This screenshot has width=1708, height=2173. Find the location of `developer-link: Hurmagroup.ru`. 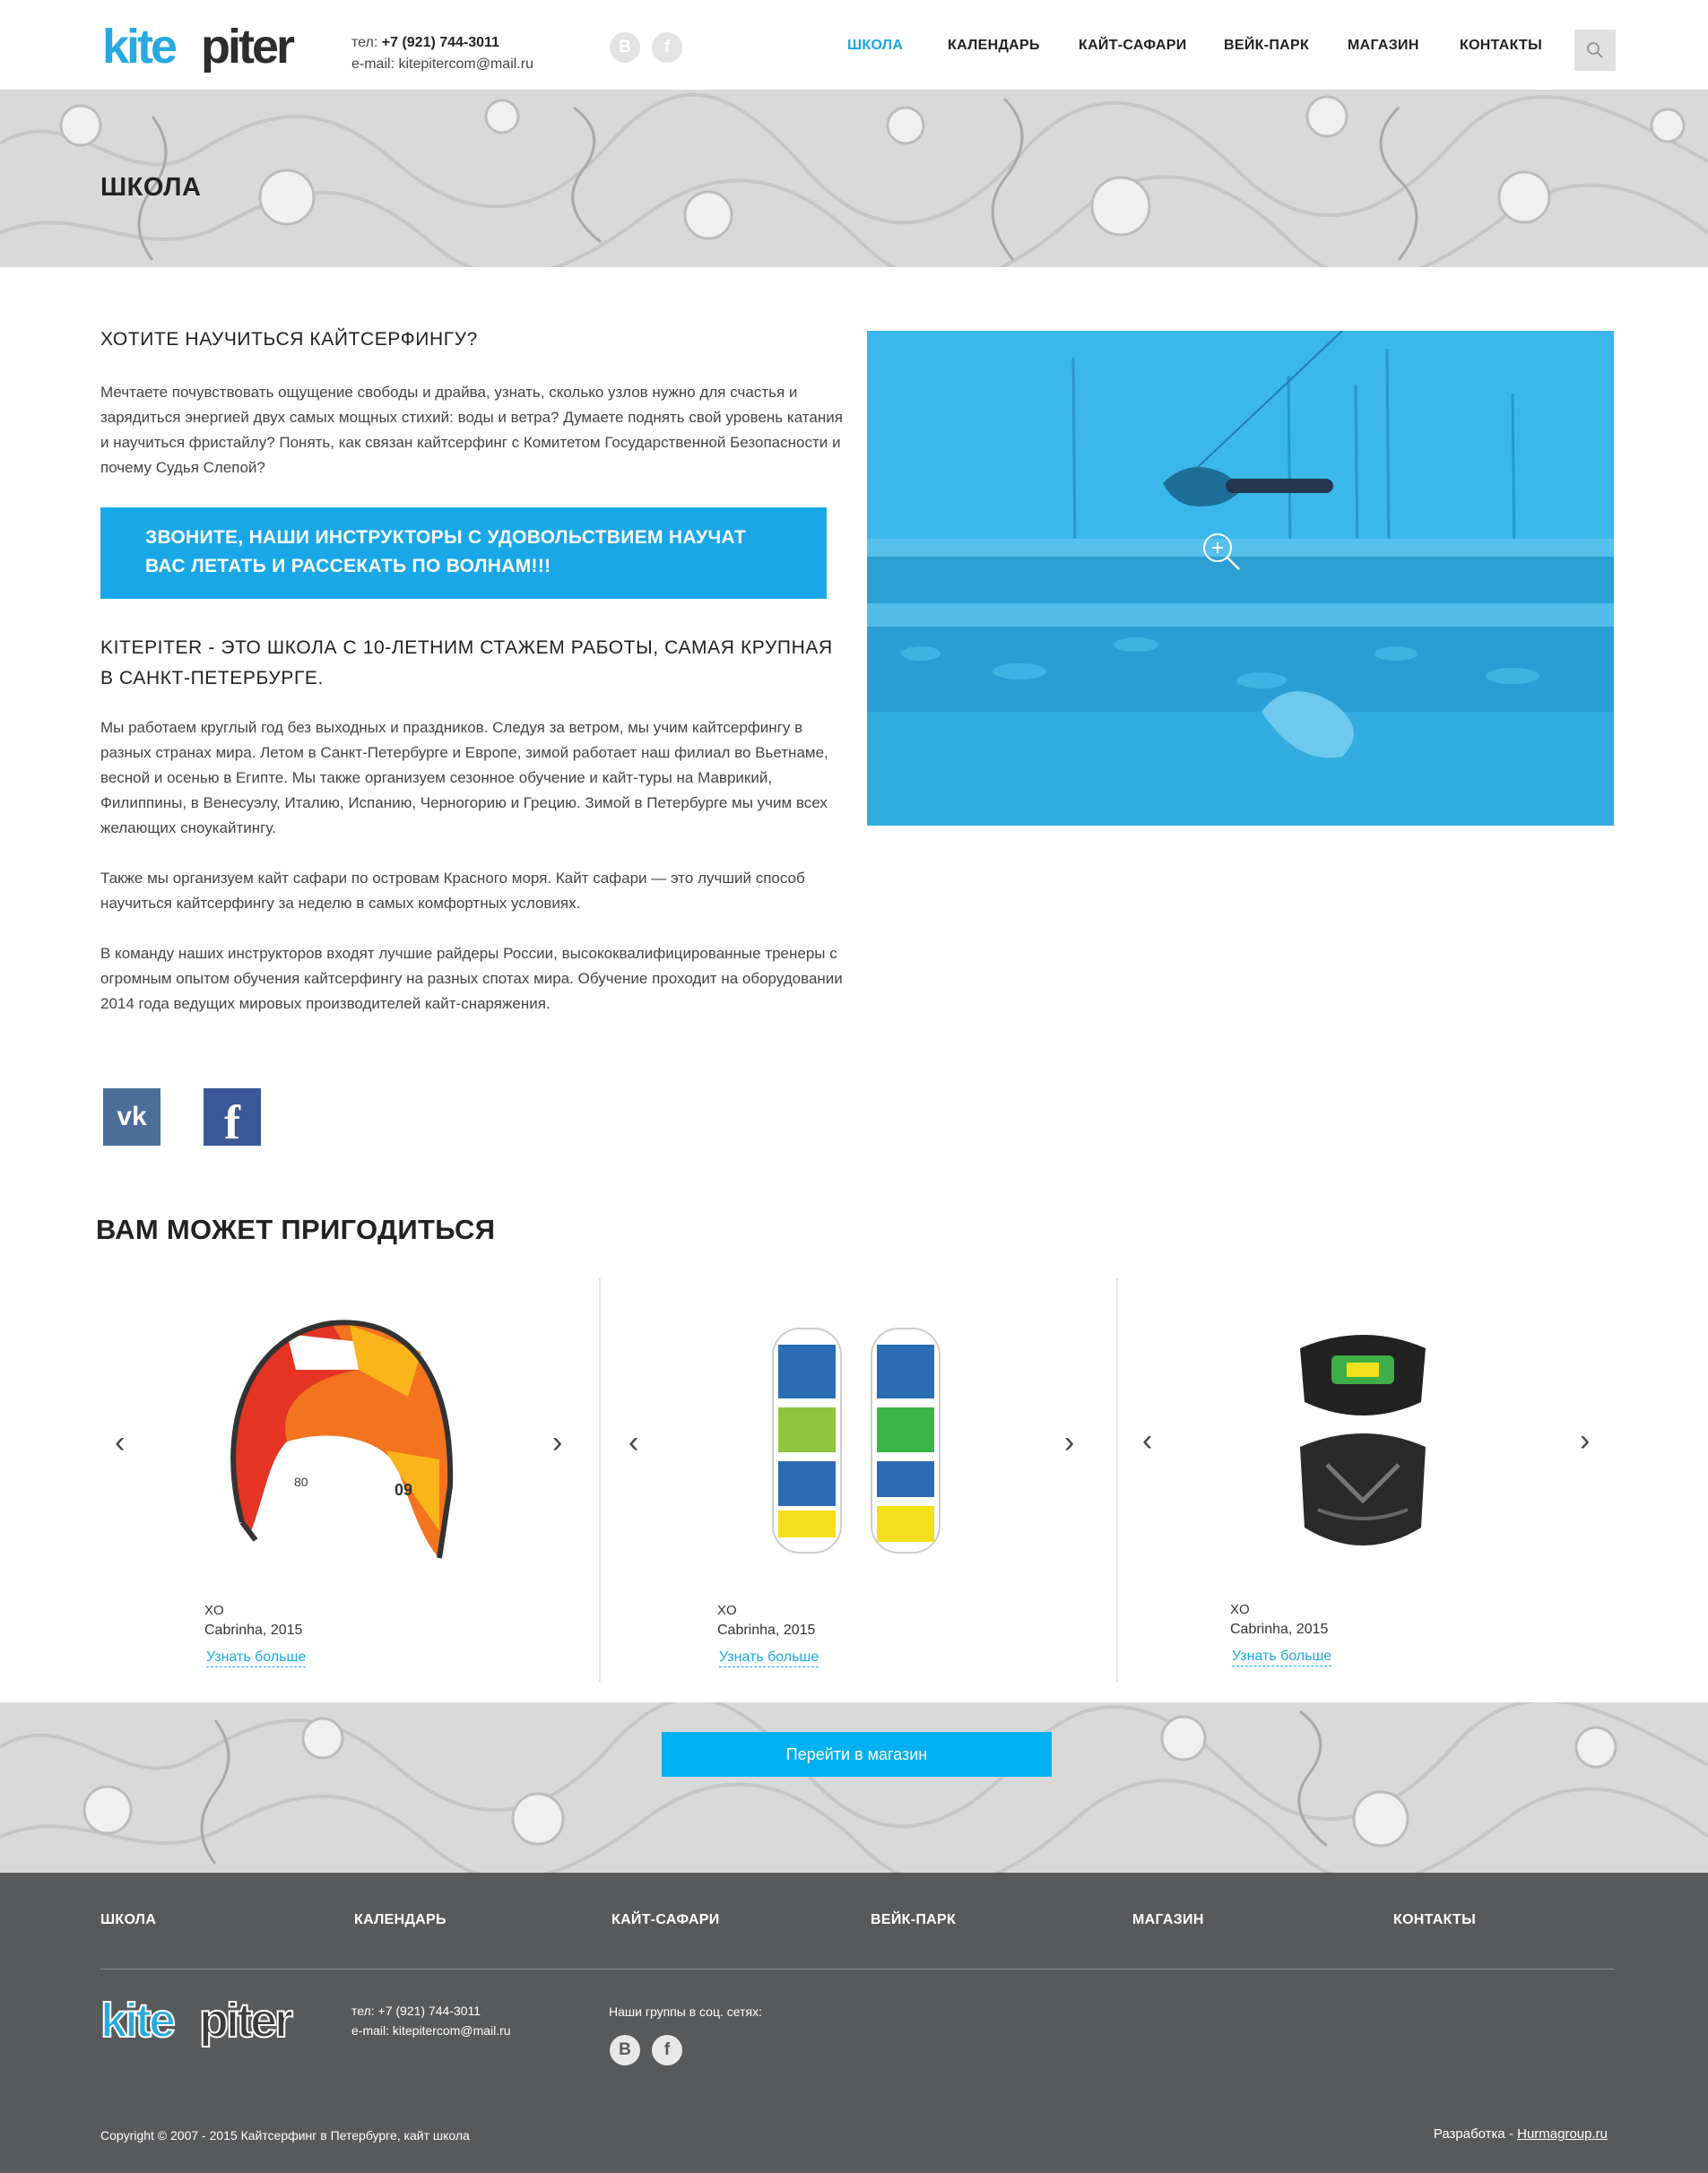

developer-link: Hurmagroup.ru is located at coordinates (1562, 2134).